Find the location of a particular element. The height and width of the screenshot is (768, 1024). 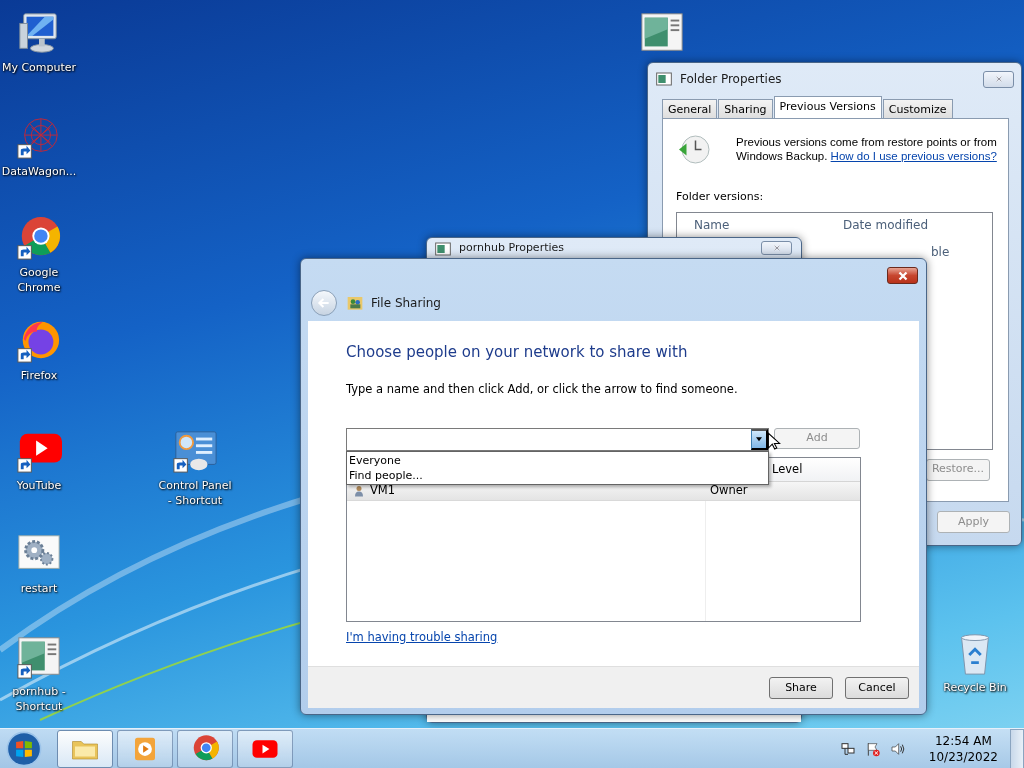

icon-label: My Computer is located at coordinates (39, 67).